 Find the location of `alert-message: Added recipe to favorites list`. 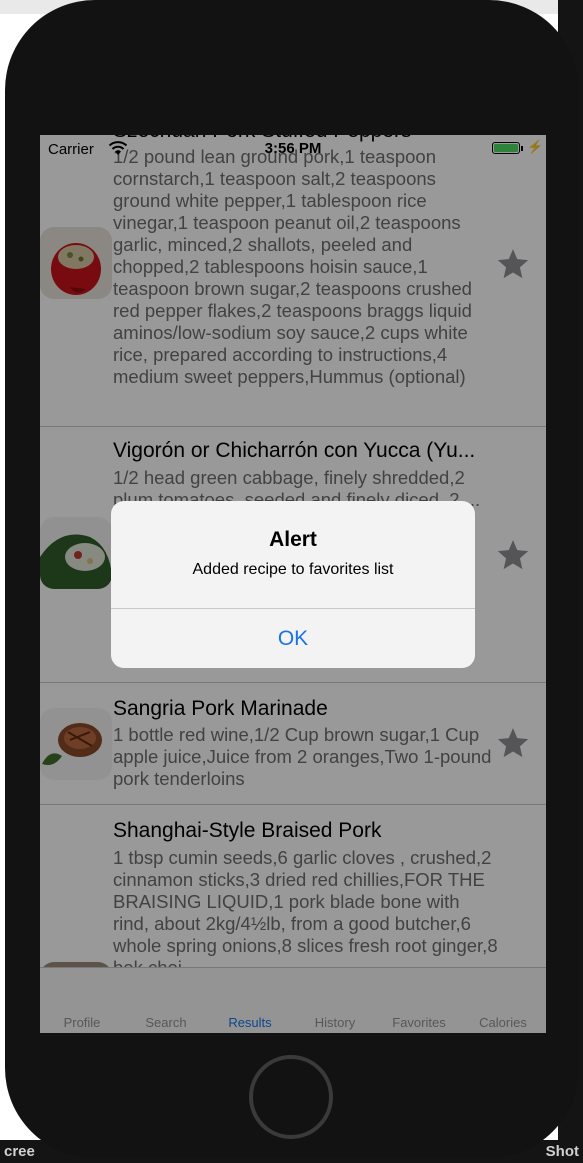

alert-message: Added recipe to favorites list is located at coordinates (293, 569).